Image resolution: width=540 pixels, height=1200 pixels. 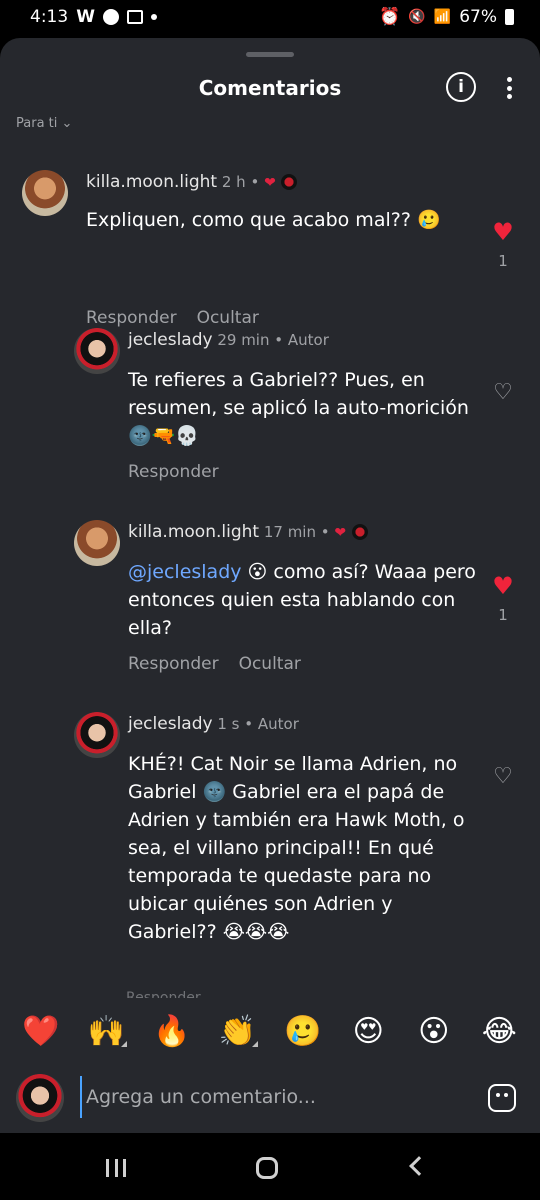 What do you see at coordinates (461, 87) in the screenshot?
I see `info-icon: i` at bounding box center [461, 87].